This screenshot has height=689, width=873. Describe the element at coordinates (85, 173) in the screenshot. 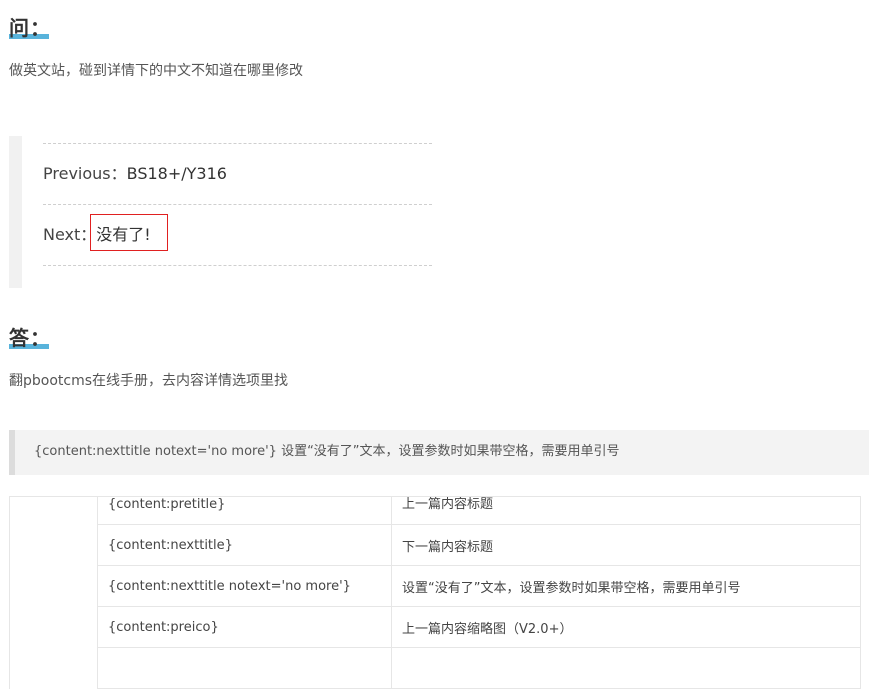

I see `prev-label: Previous：` at that location.